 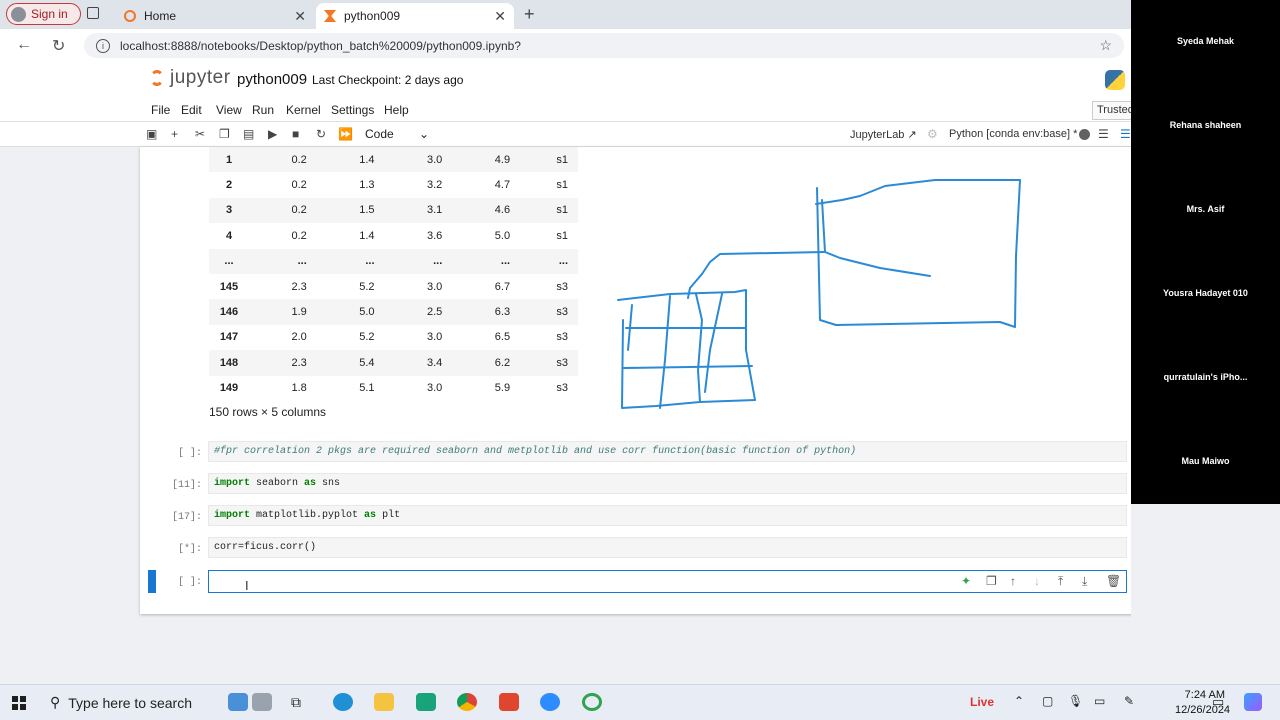 What do you see at coordinates (393, 363) in the screenshot?
I see `table-row: 148 2.3 5.4 3.4 6.2 s3` at bounding box center [393, 363].